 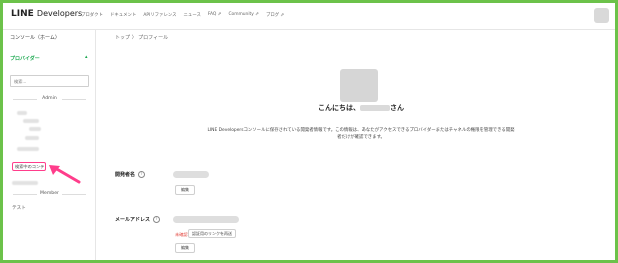 What do you see at coordinates (133, 220) in the screenshot?
I see `email-label: メールアドレス` at bounding box center [133, 220].